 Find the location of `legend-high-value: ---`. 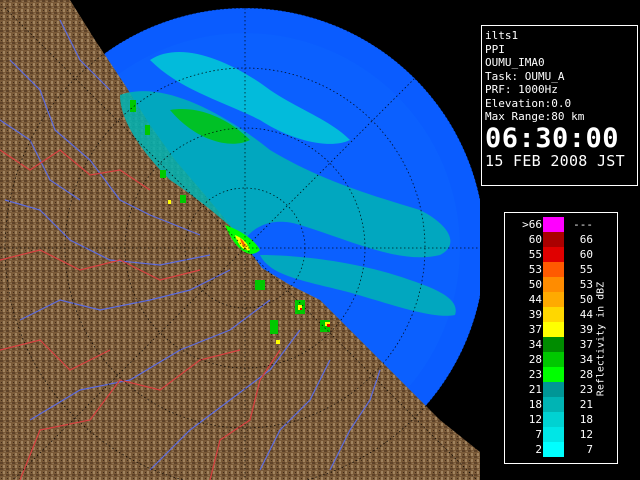

legend-high-value: --- is located at coordinates (583, 224).